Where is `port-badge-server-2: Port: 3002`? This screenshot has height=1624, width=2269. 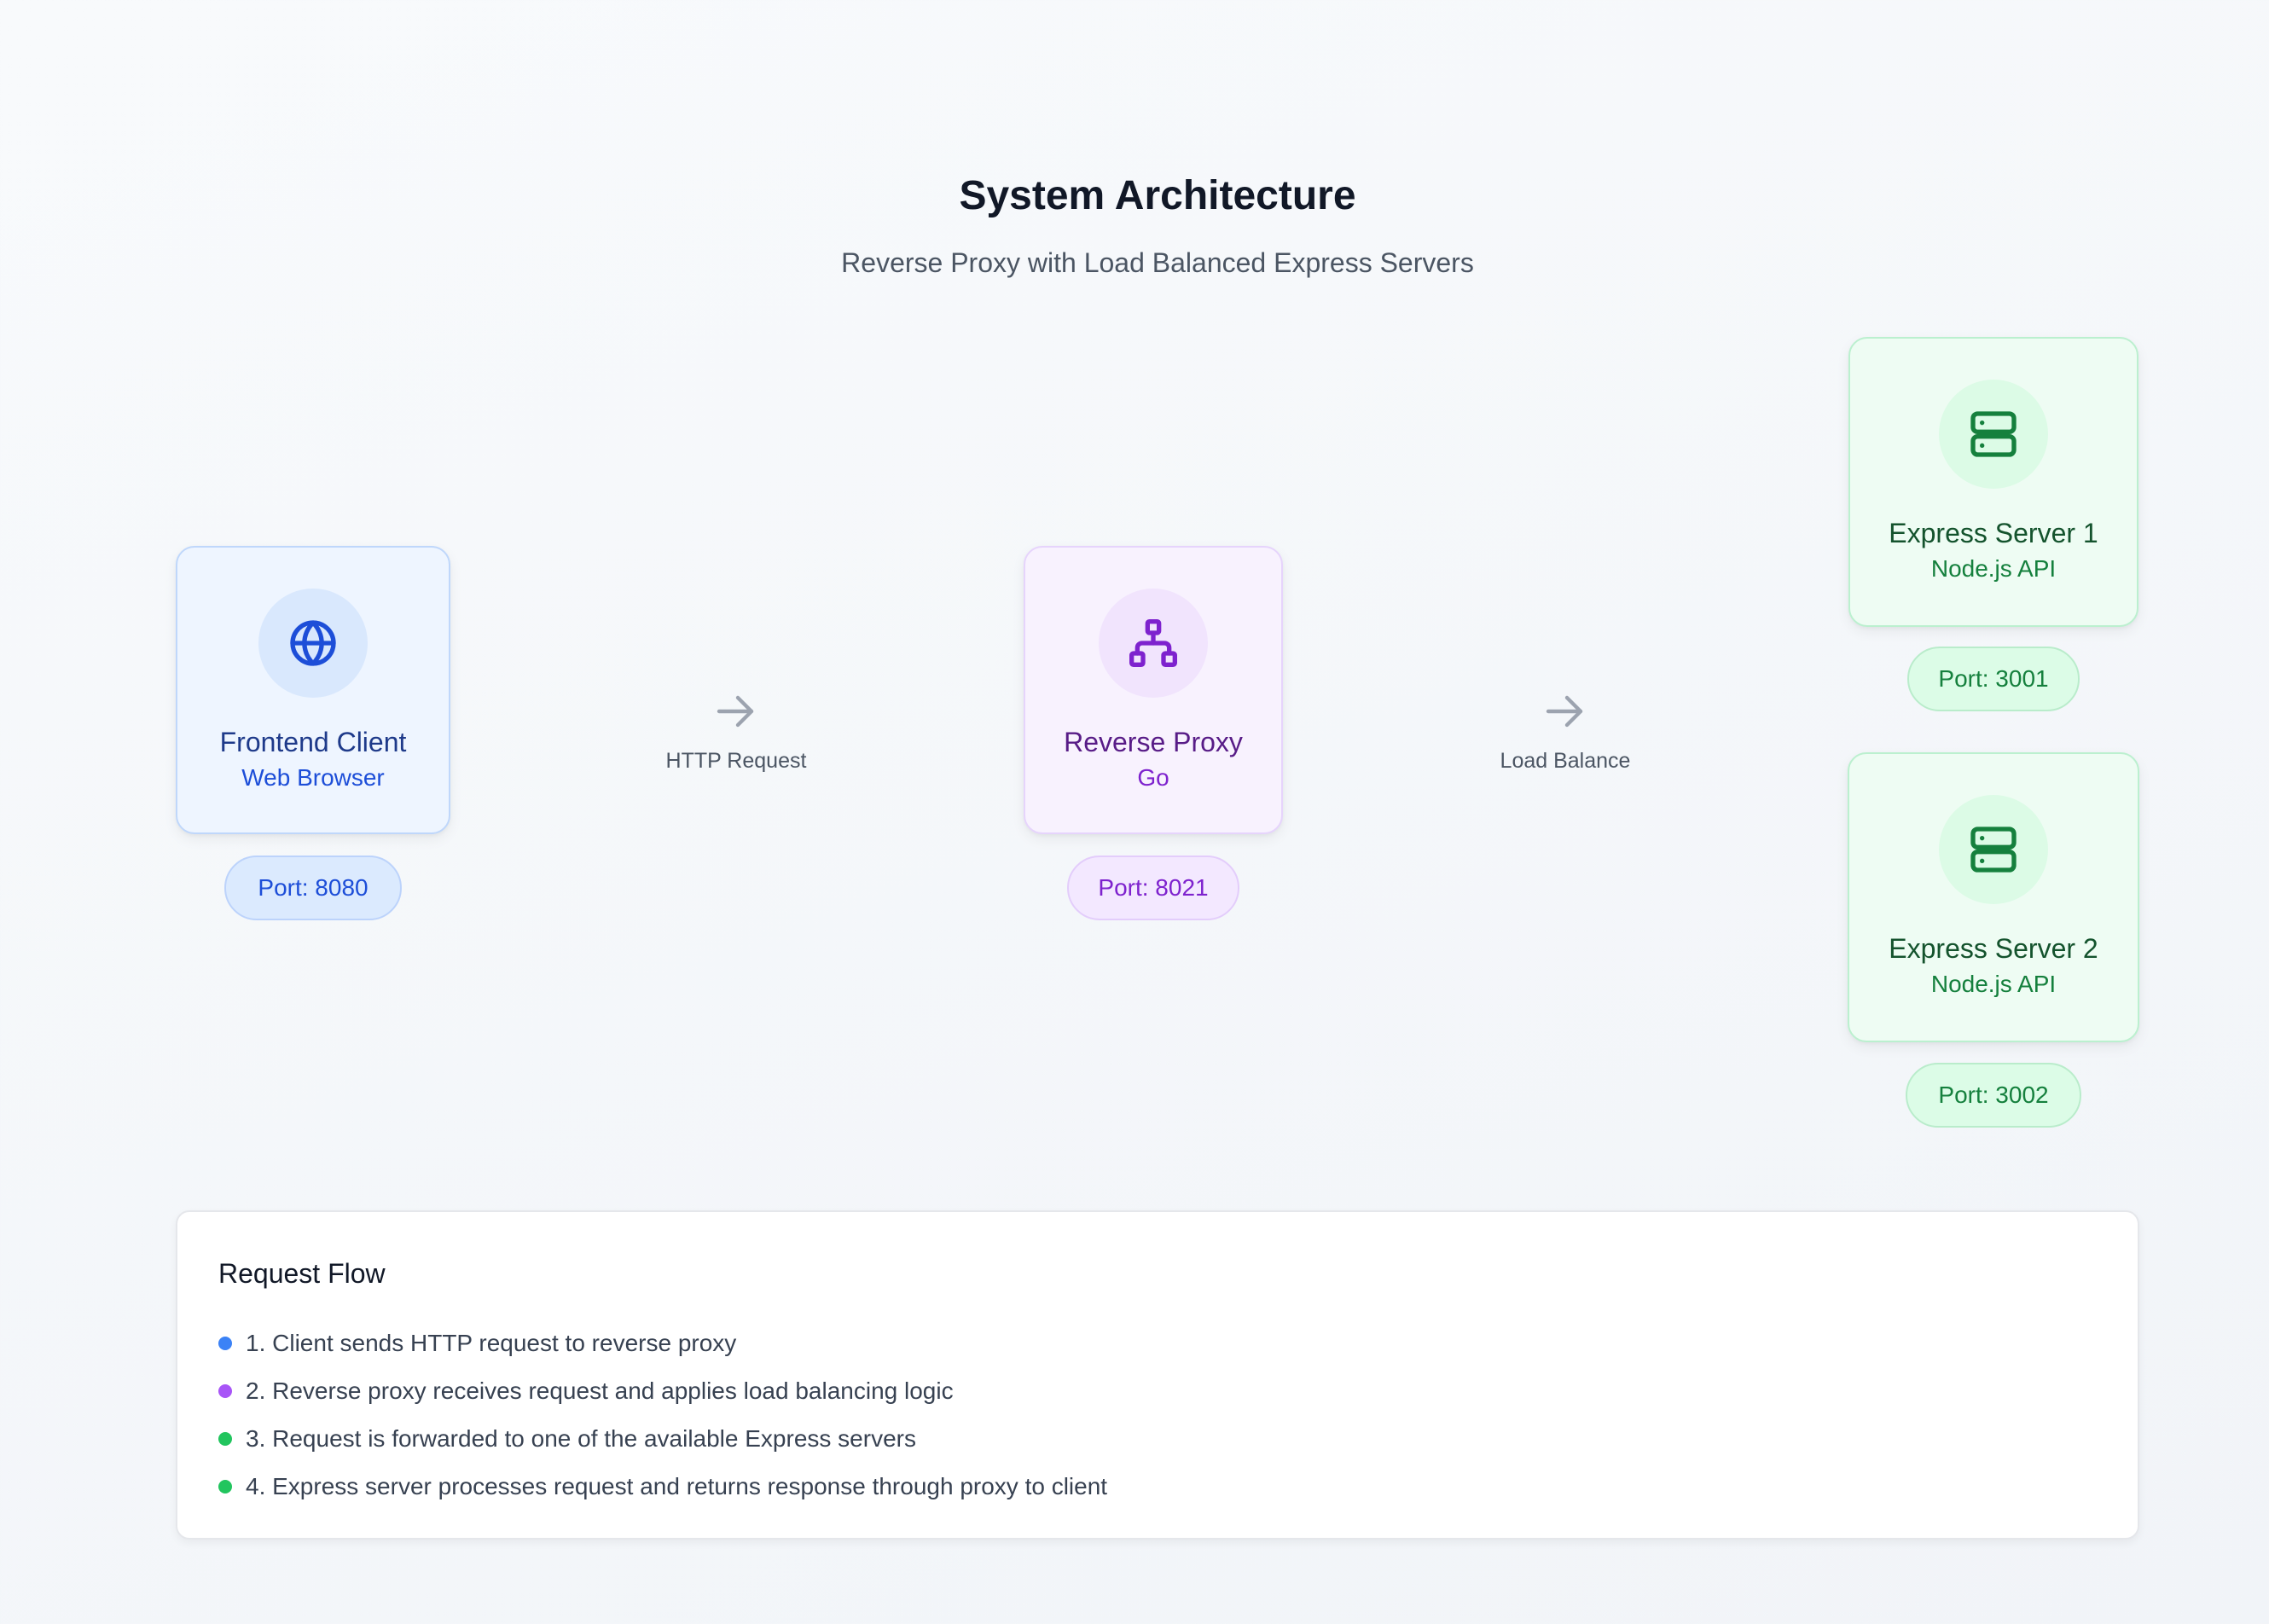
port-badge-server-2: Port: 3002 is located at coordinates (1993, 1095).